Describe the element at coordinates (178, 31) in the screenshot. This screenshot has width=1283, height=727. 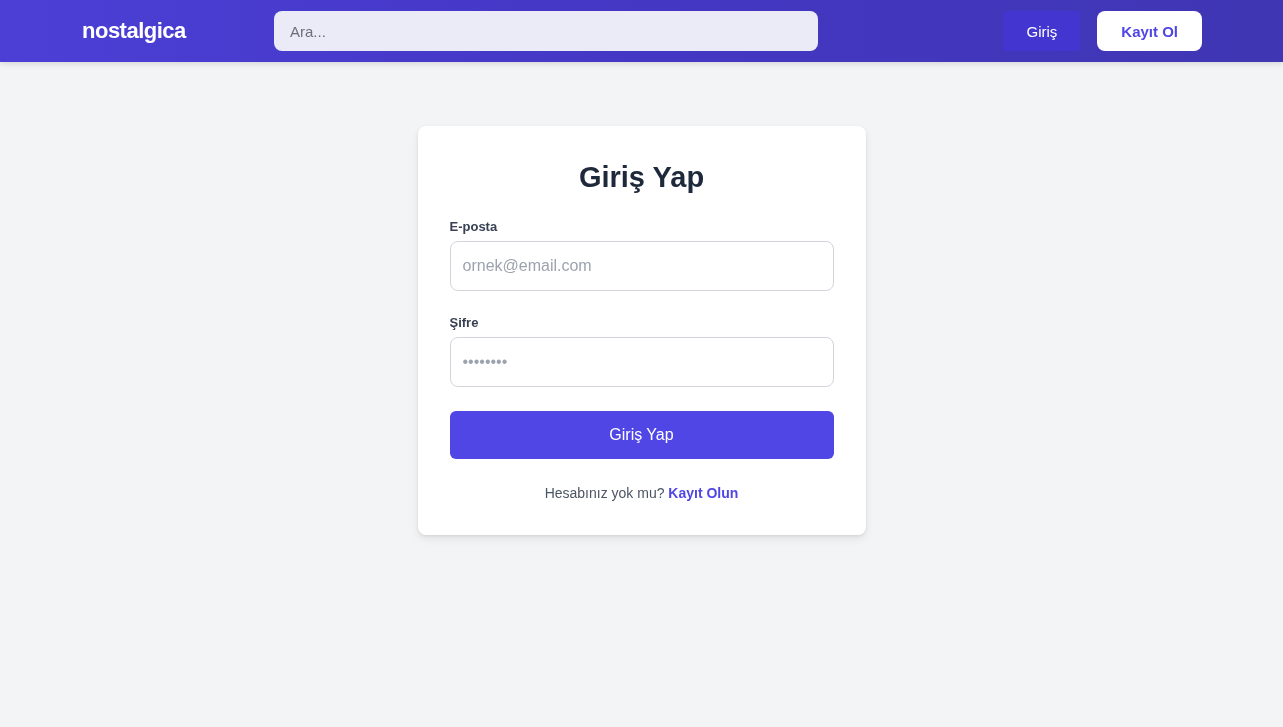
I see `logo: nostalgica` at that location.